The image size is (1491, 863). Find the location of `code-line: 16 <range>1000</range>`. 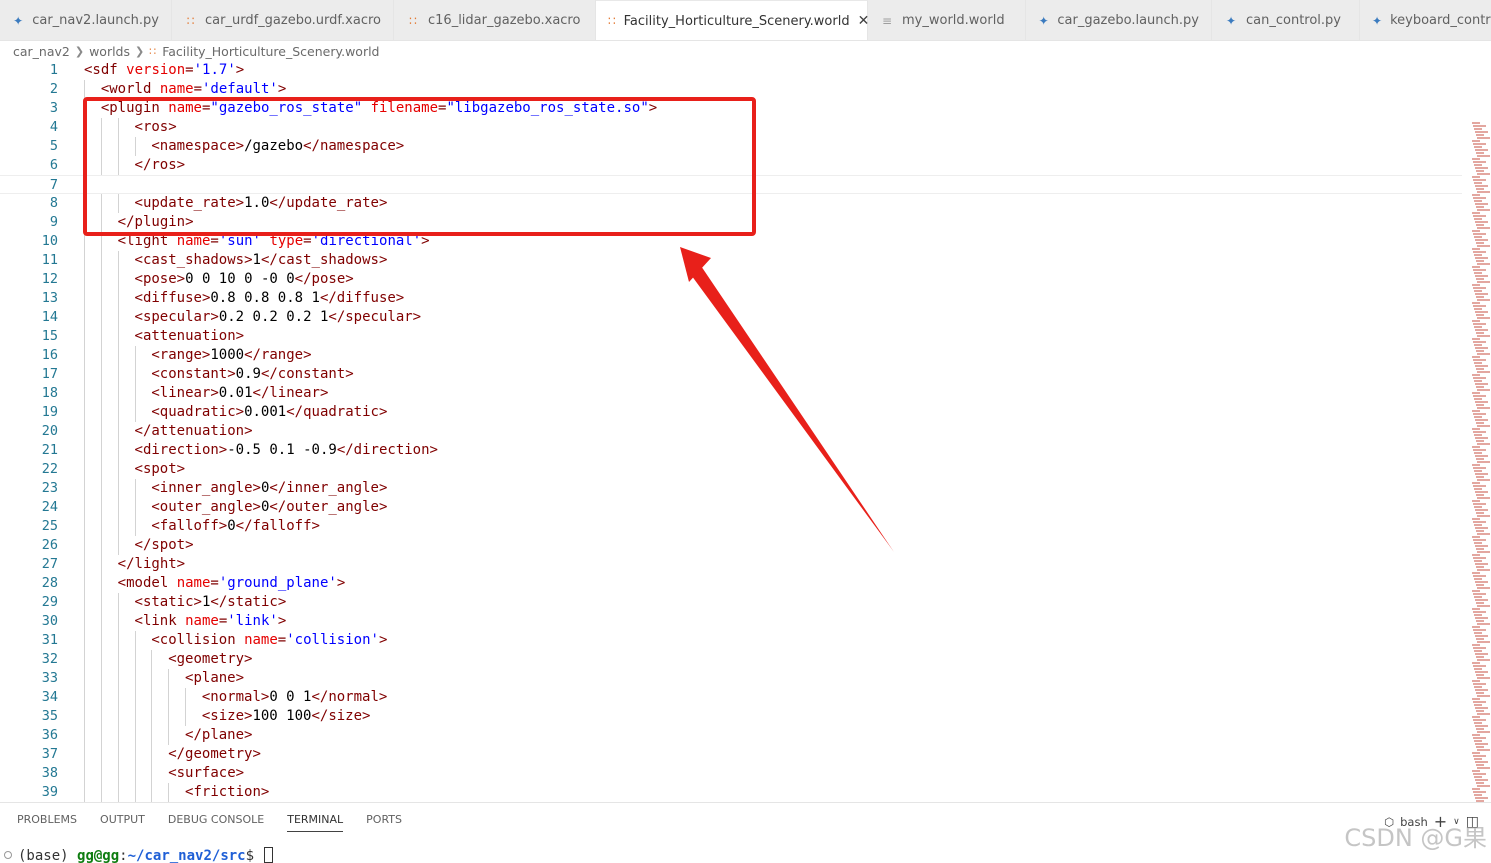

code-line: 16 <range>1000</range> is located at coordinates (731, 355).